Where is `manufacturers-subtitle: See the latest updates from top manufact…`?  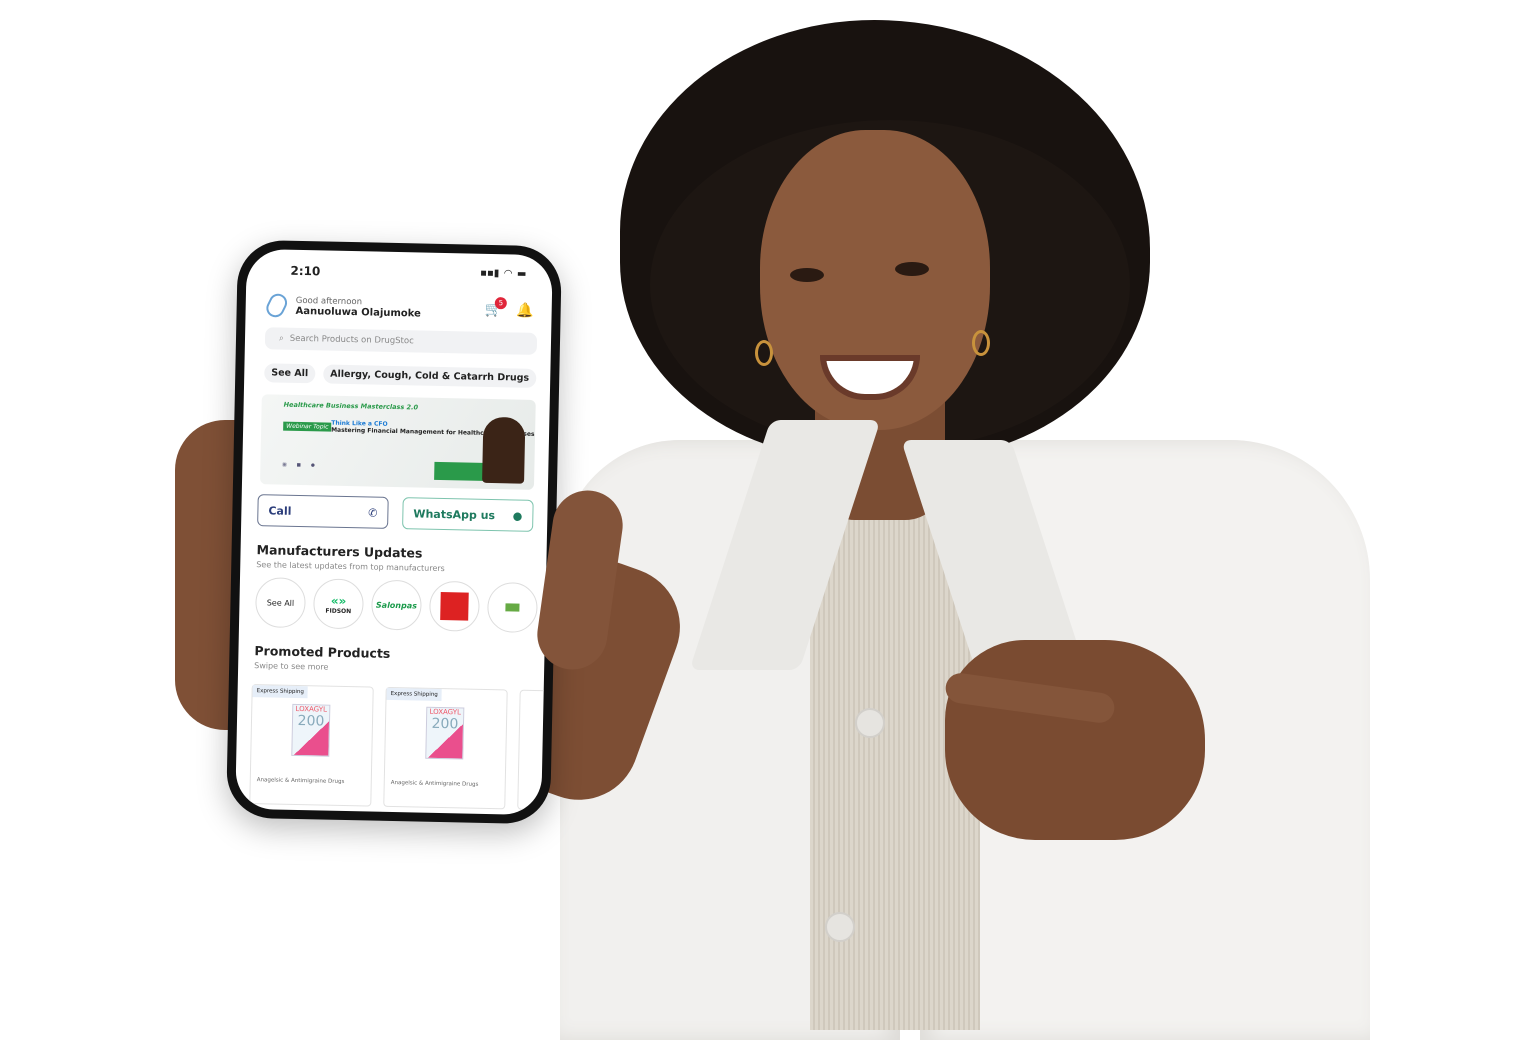 manufacturers-subtitle: See the latest updates from top manufact… is located at coordinates (350, 567).